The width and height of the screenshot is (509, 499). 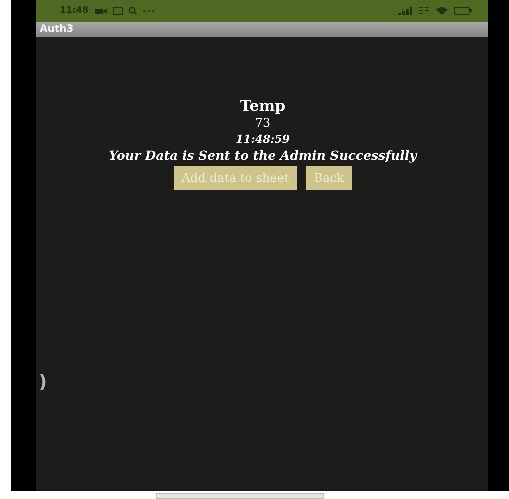 What do you see at coordinates (263, 106) in the screenshot?
I see `field-label: Temp` at bounding box center [263, 106].